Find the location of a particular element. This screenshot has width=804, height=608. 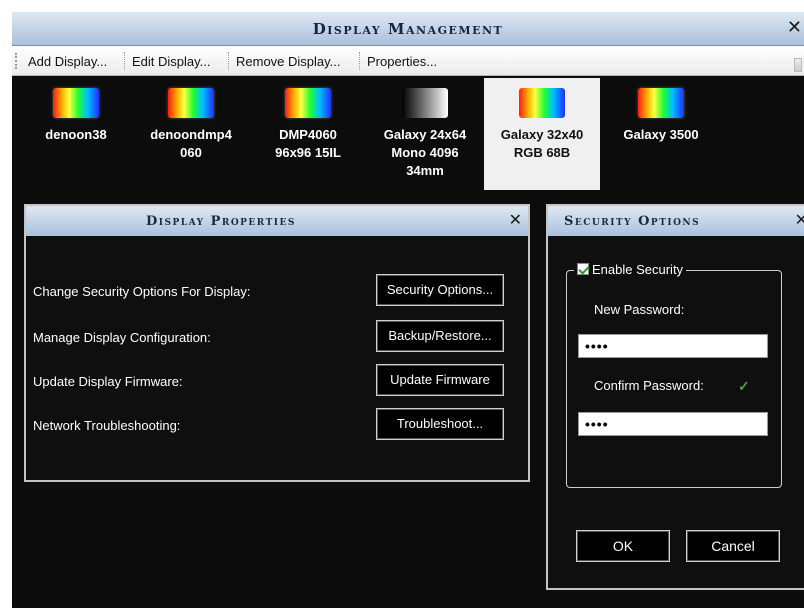

new-password-input: •••• is located at coordinates (673, 346).